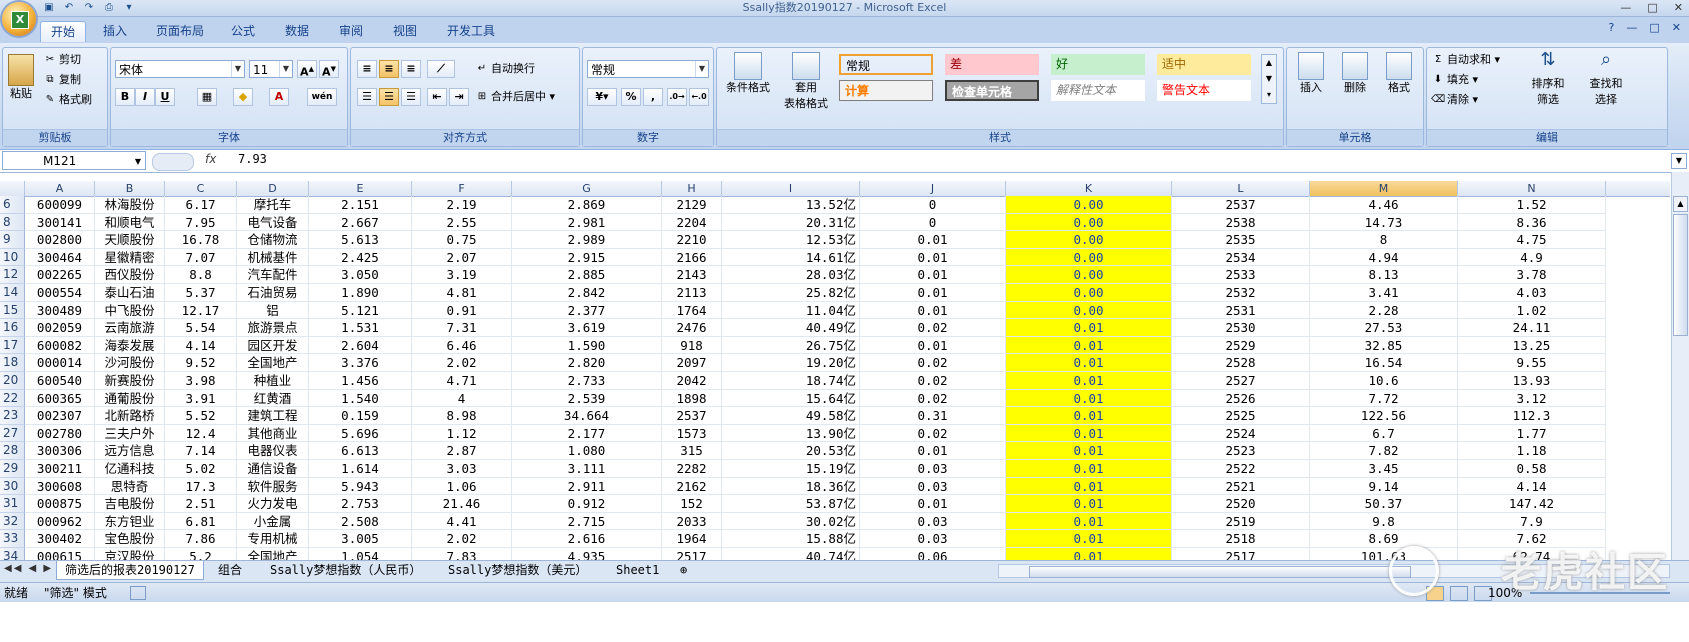 Image resolution: width=1689 pixels, height=642 pixels. Describe the element at coordinates (130, 433) in the screenshot. I see `cell-b: 三夫户外` at that location.